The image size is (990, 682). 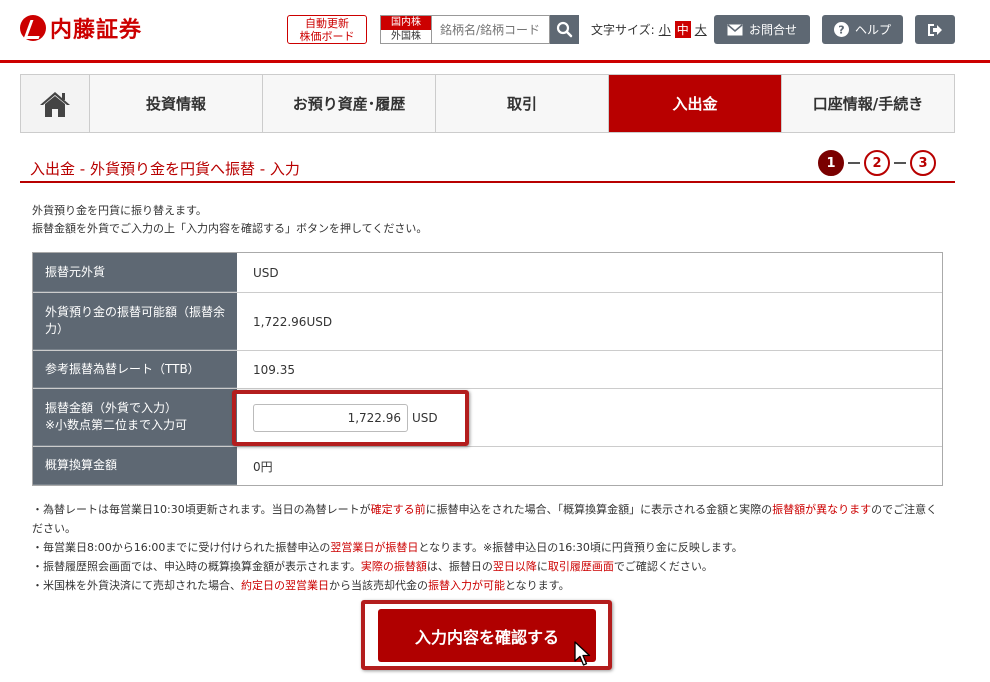 I want to click on note-text: から当該売却代金の, so click(x=378, y=585).